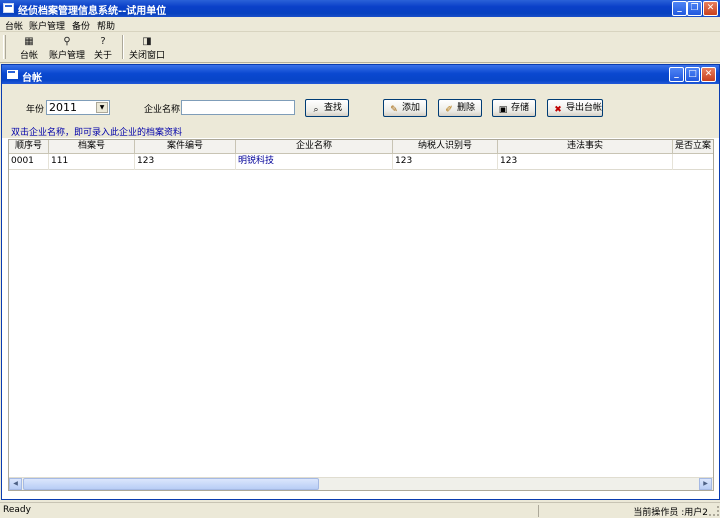 The width and height of the screenshot is (720, 518). What do you see at coordinates (693, 147) in the screenshot?
I see `column-header-filed: 是否立案` at bounding box center [693, 147].